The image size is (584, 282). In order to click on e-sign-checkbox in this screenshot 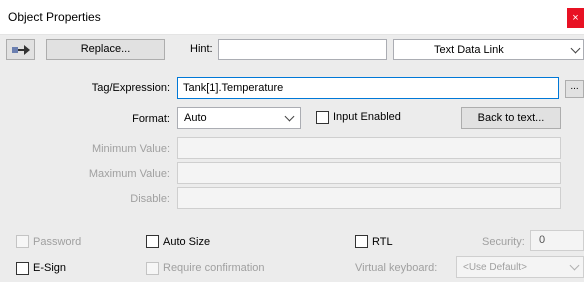, I will do `click(22, 268)`.